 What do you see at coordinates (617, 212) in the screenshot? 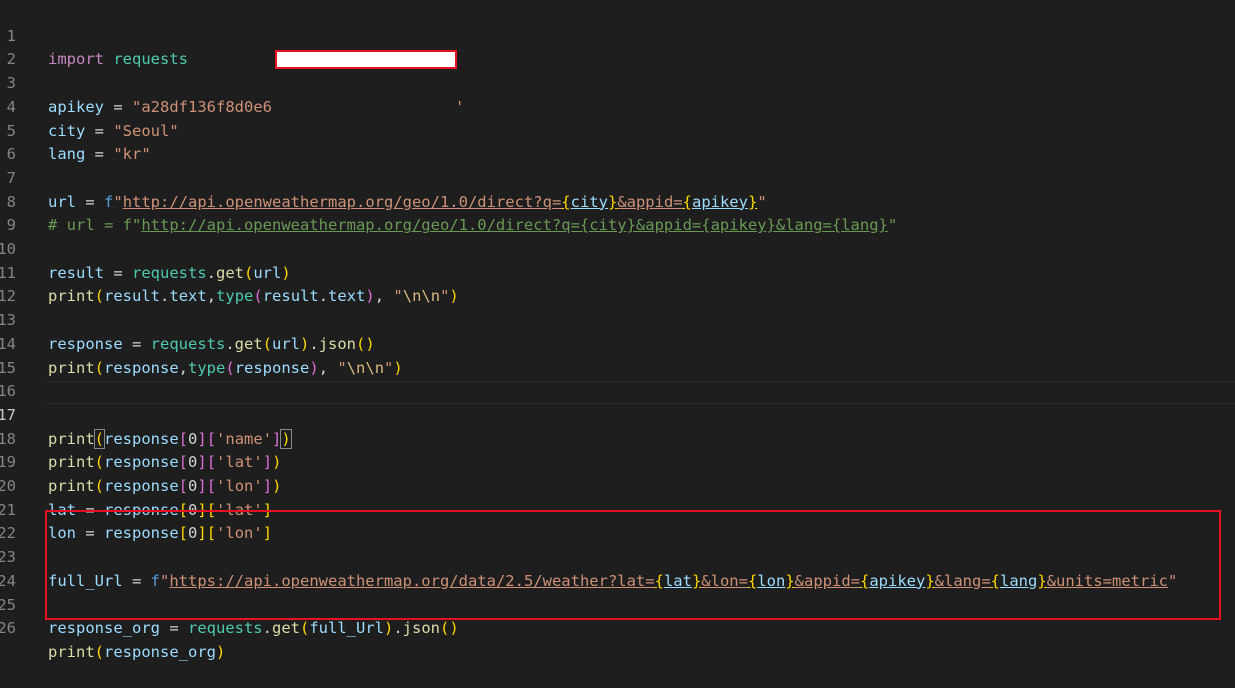
I see `code-line-9: 9` at bounding box center [617, 212].